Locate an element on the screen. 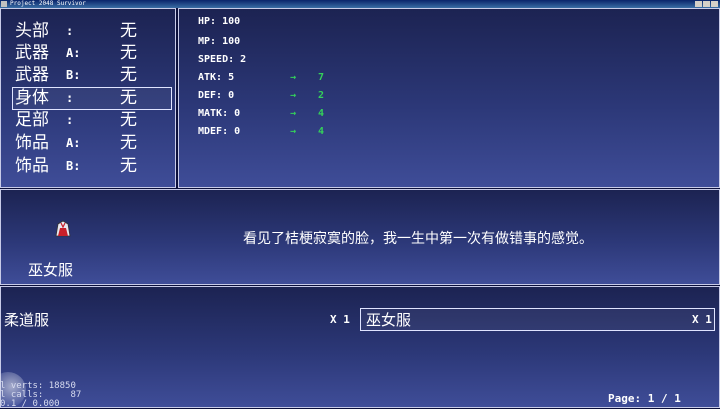 The width and height of the screenshot is (720, 409). stat-label: HP: 100 is located at coordinates (219, 21).